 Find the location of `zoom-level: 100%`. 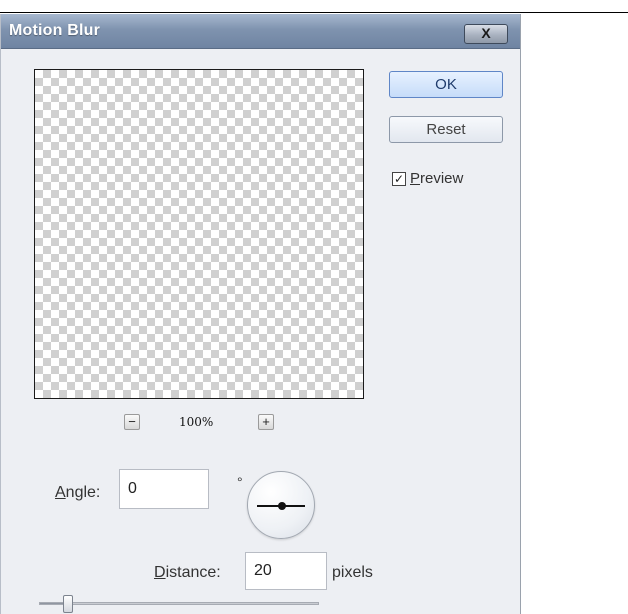

zoom-level: 100% is located at coordinates (196, 422).